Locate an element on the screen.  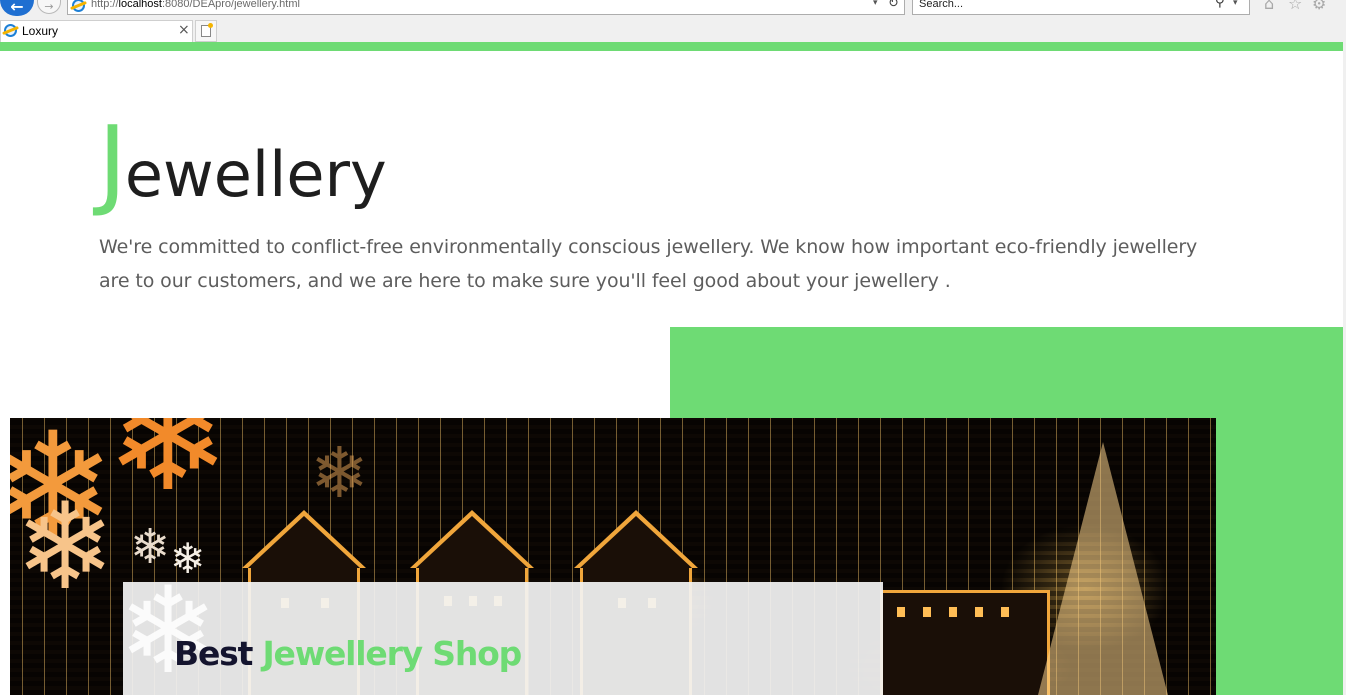
banner-title: Best Jewellery Shop is located at coordinates (348, 653).